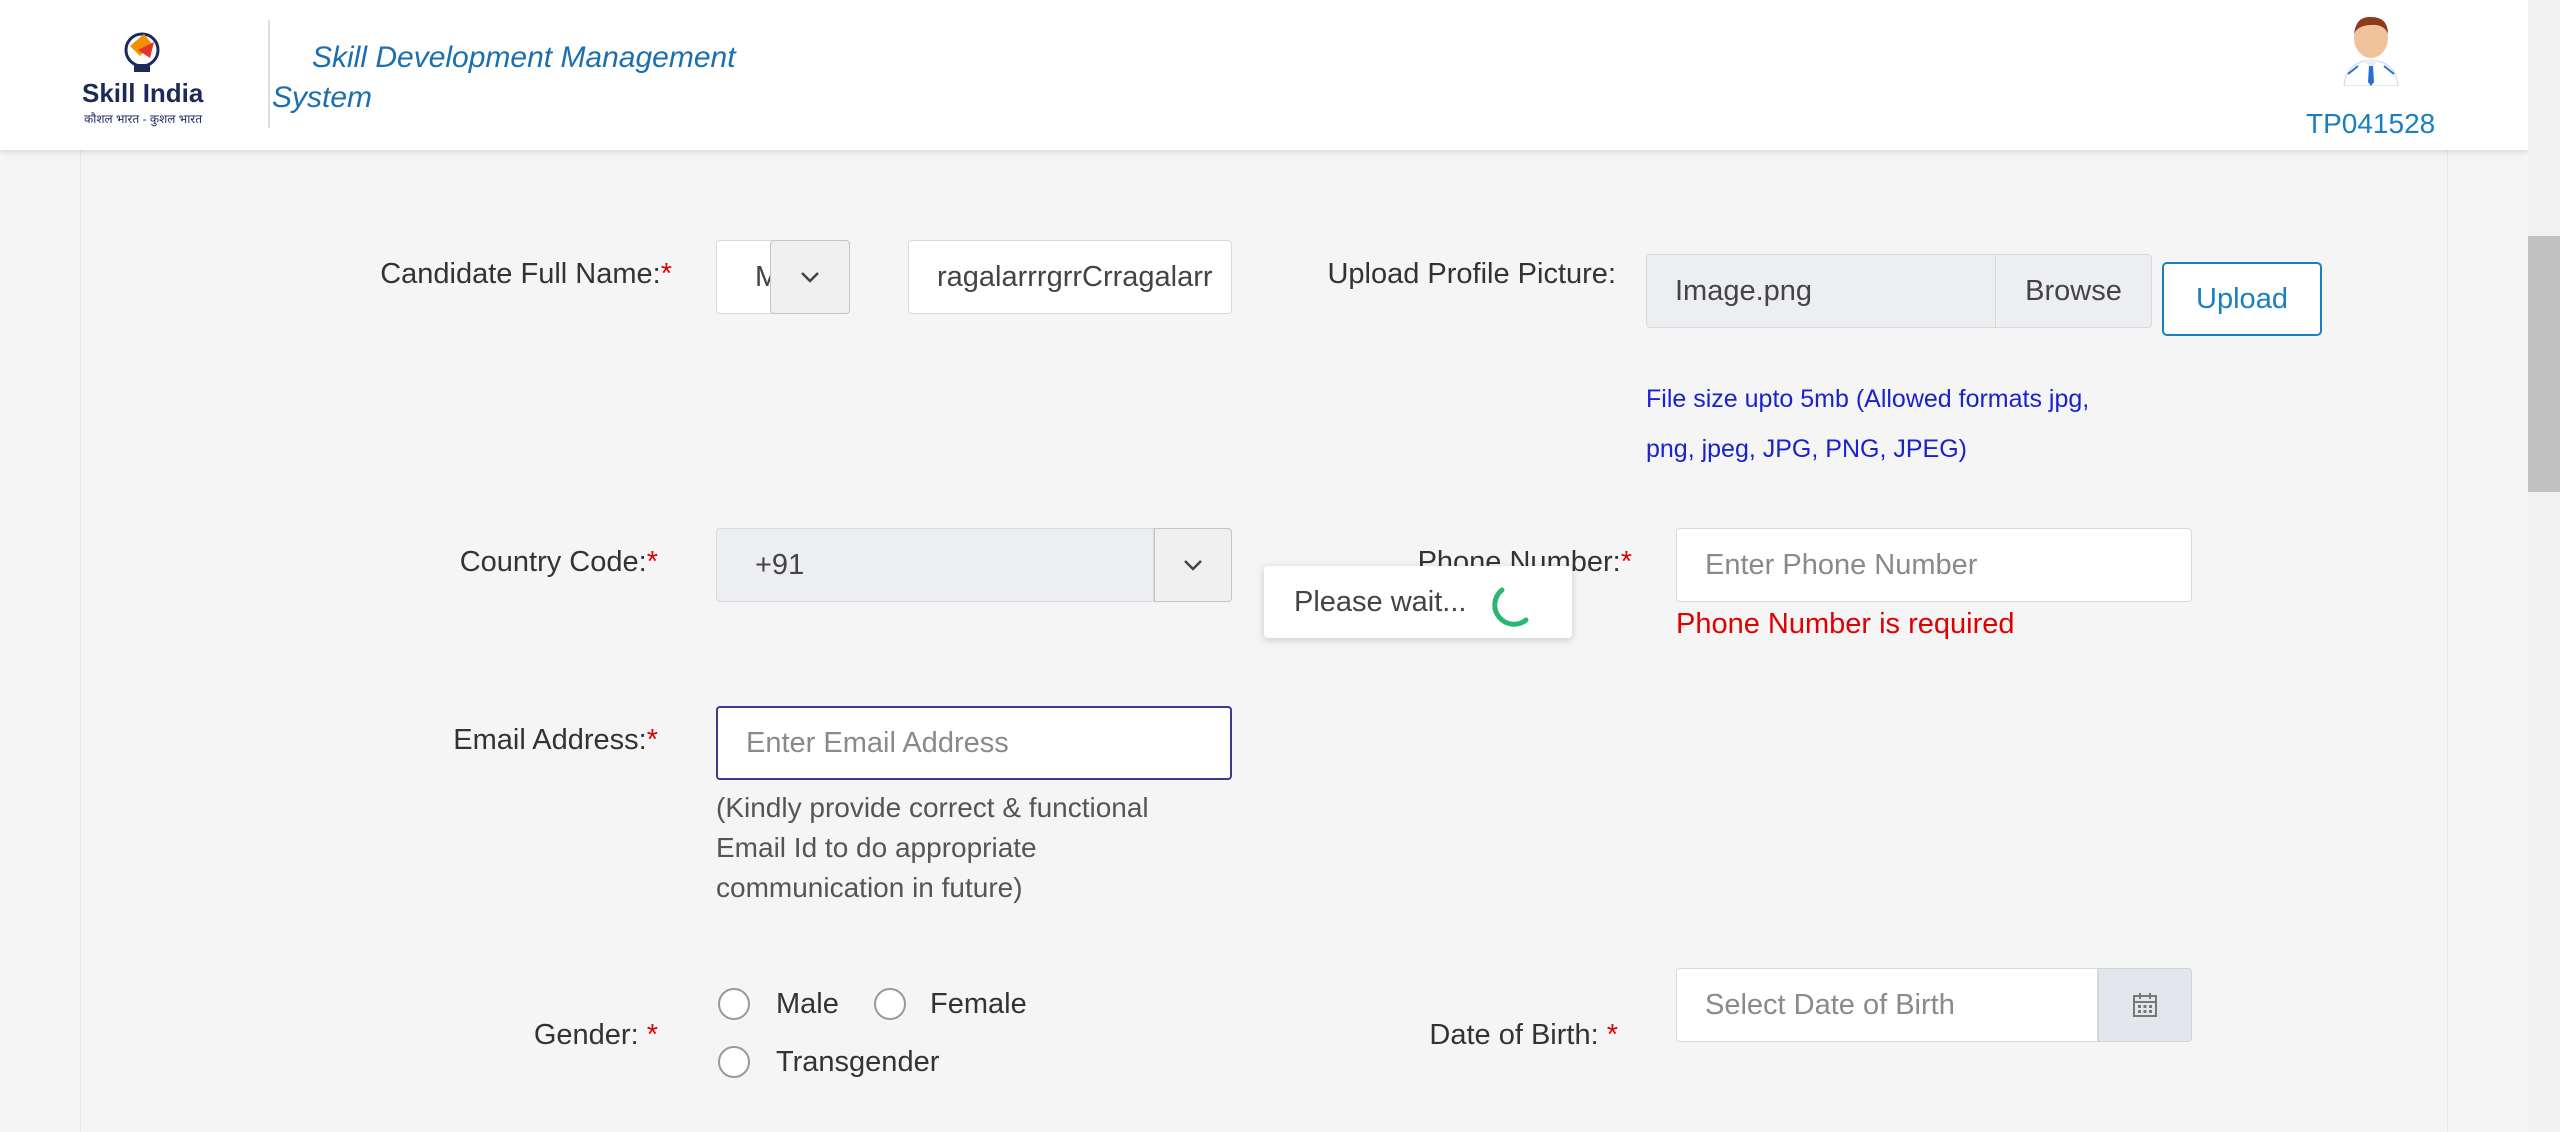  Describe the element at coordinates (555, 740) in the screenshot. I see `email-label: Email Address:*` at that location.